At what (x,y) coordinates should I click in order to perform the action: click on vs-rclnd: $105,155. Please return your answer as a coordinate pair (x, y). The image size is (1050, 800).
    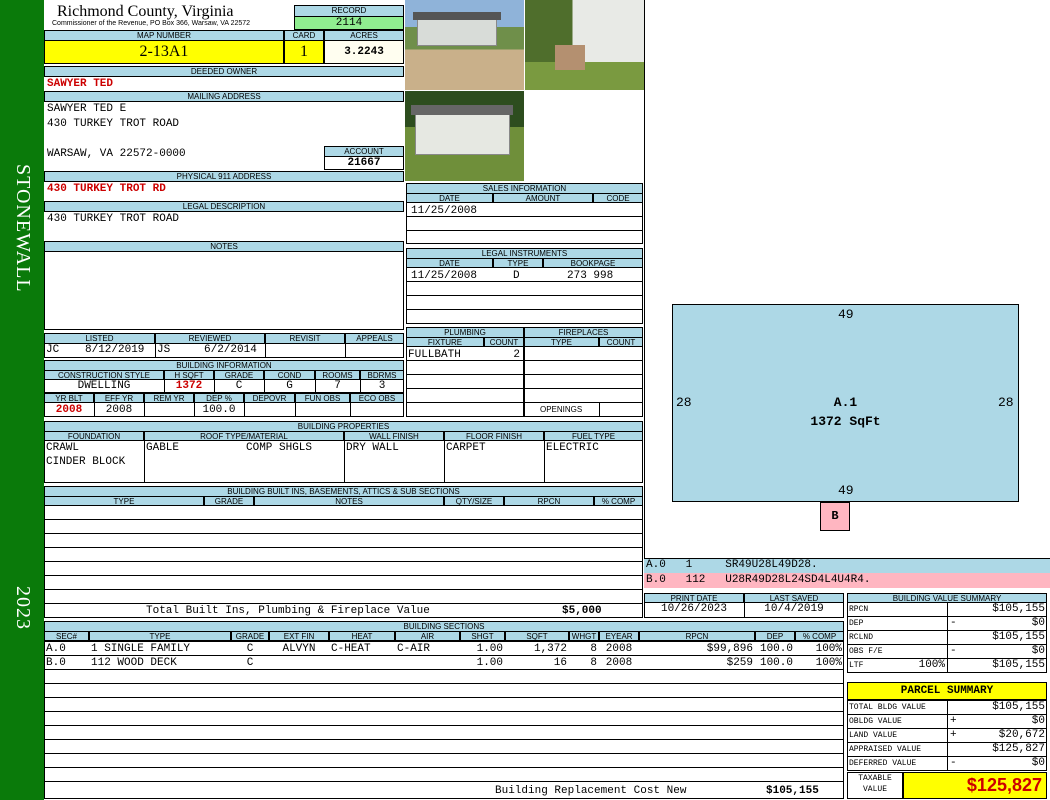
    Looking at the image, I should click on (1018, 637).